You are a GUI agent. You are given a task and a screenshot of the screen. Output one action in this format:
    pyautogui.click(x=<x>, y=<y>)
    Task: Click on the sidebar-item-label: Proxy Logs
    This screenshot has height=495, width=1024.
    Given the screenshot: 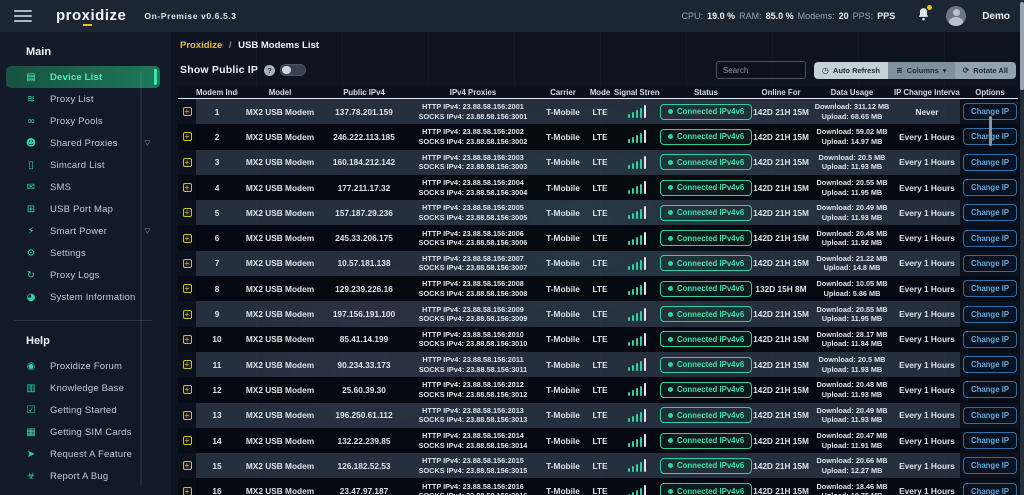 What is the action you would take?
    pyautogui.click(x=75, y=275)
    